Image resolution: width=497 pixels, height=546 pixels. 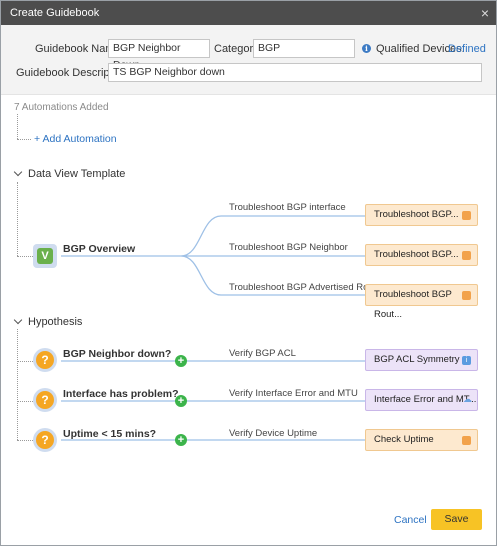 I want to click on hypothesis-card: Interface Error and MT... ☁, so click(x=421, y=400).